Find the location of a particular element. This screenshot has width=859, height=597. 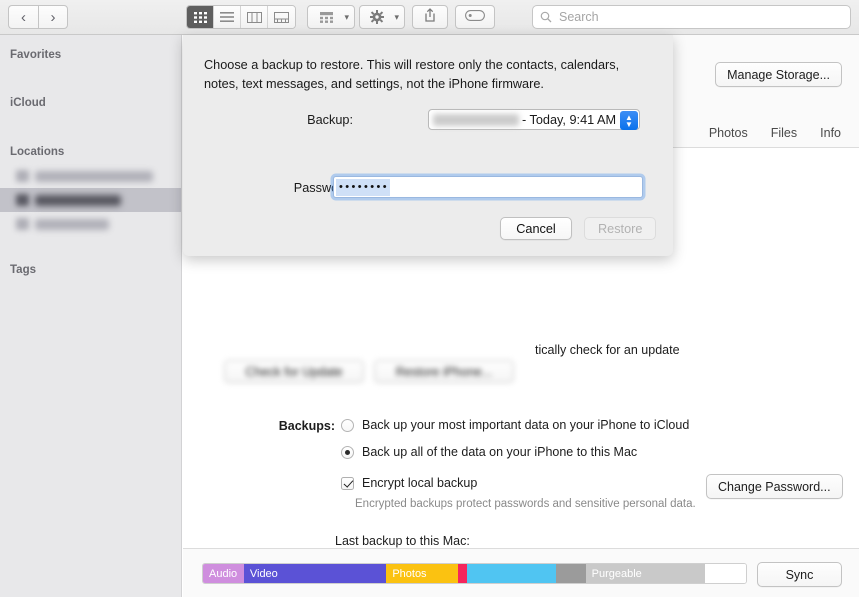

forward-button: › is located at coordinates (53, 17).